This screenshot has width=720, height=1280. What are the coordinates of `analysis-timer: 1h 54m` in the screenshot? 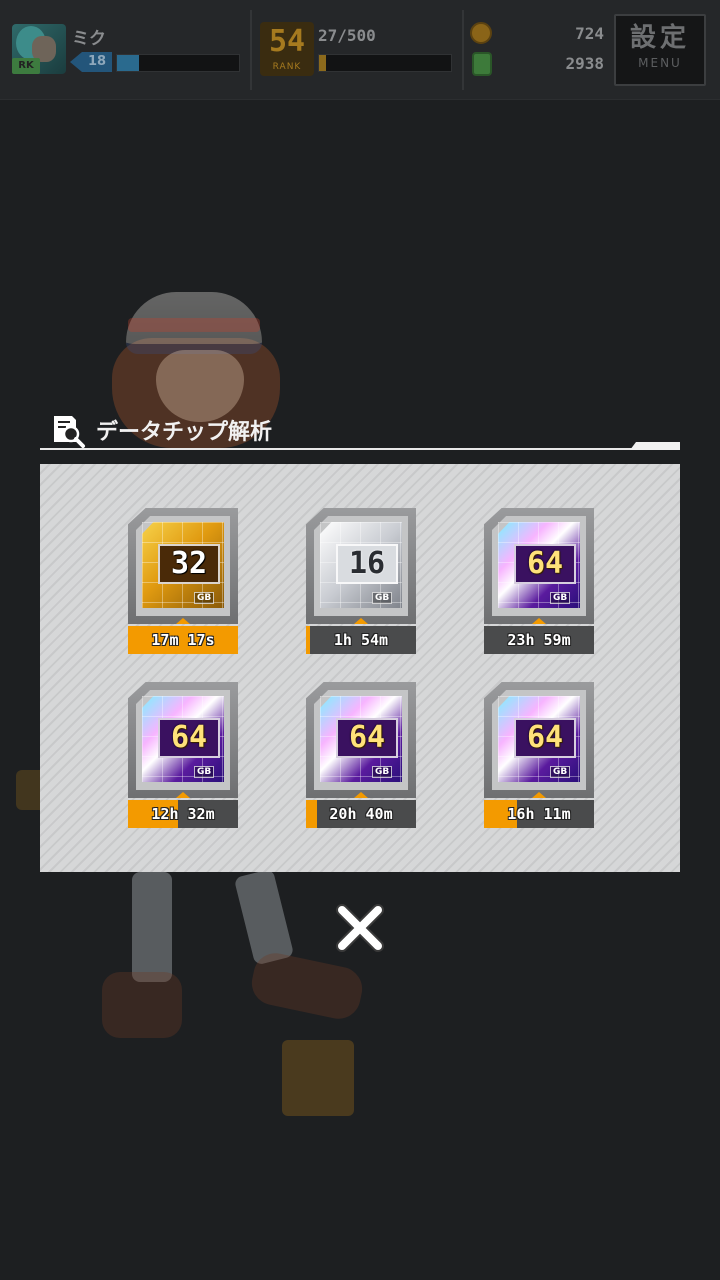 It's located at (361, 640).